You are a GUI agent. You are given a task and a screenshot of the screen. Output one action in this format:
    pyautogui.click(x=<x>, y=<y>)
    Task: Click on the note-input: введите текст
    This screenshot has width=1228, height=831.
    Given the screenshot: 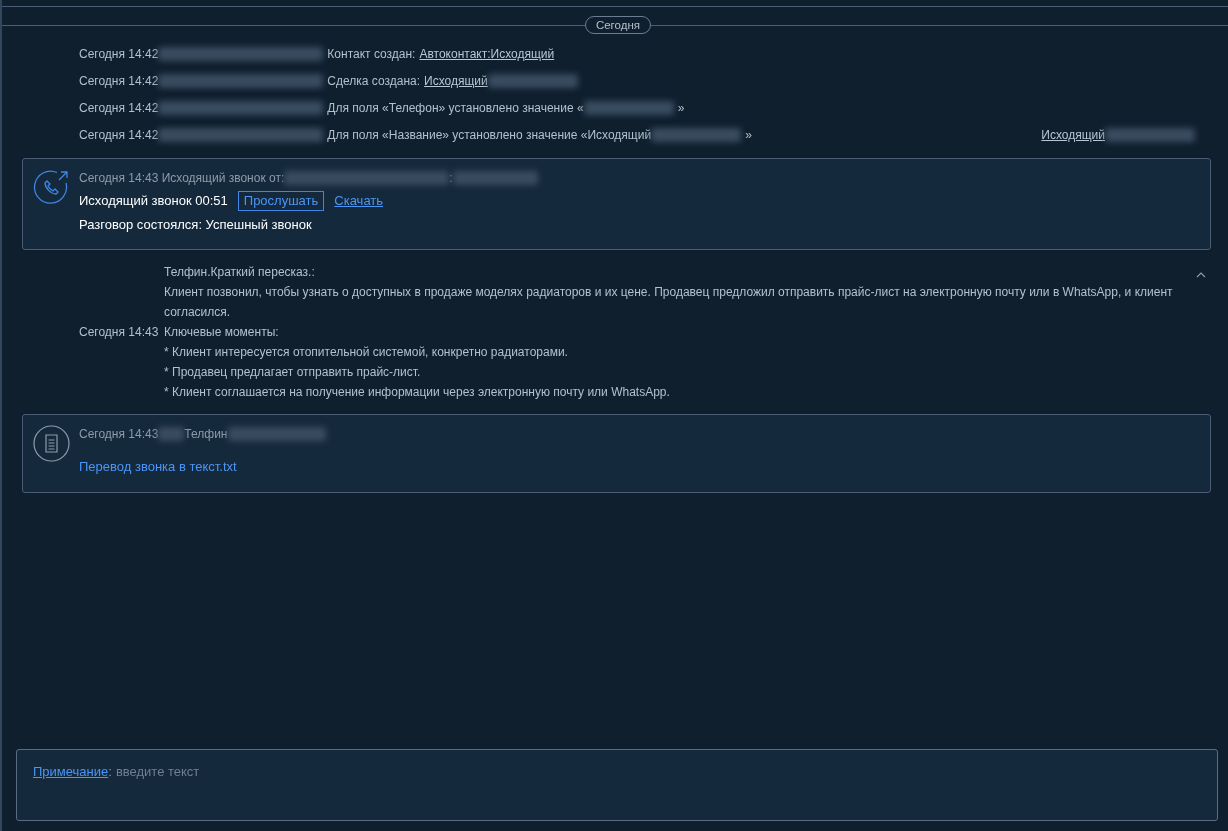 What is the action you would take?
    pyautogui.click(x=658, y=772)
    